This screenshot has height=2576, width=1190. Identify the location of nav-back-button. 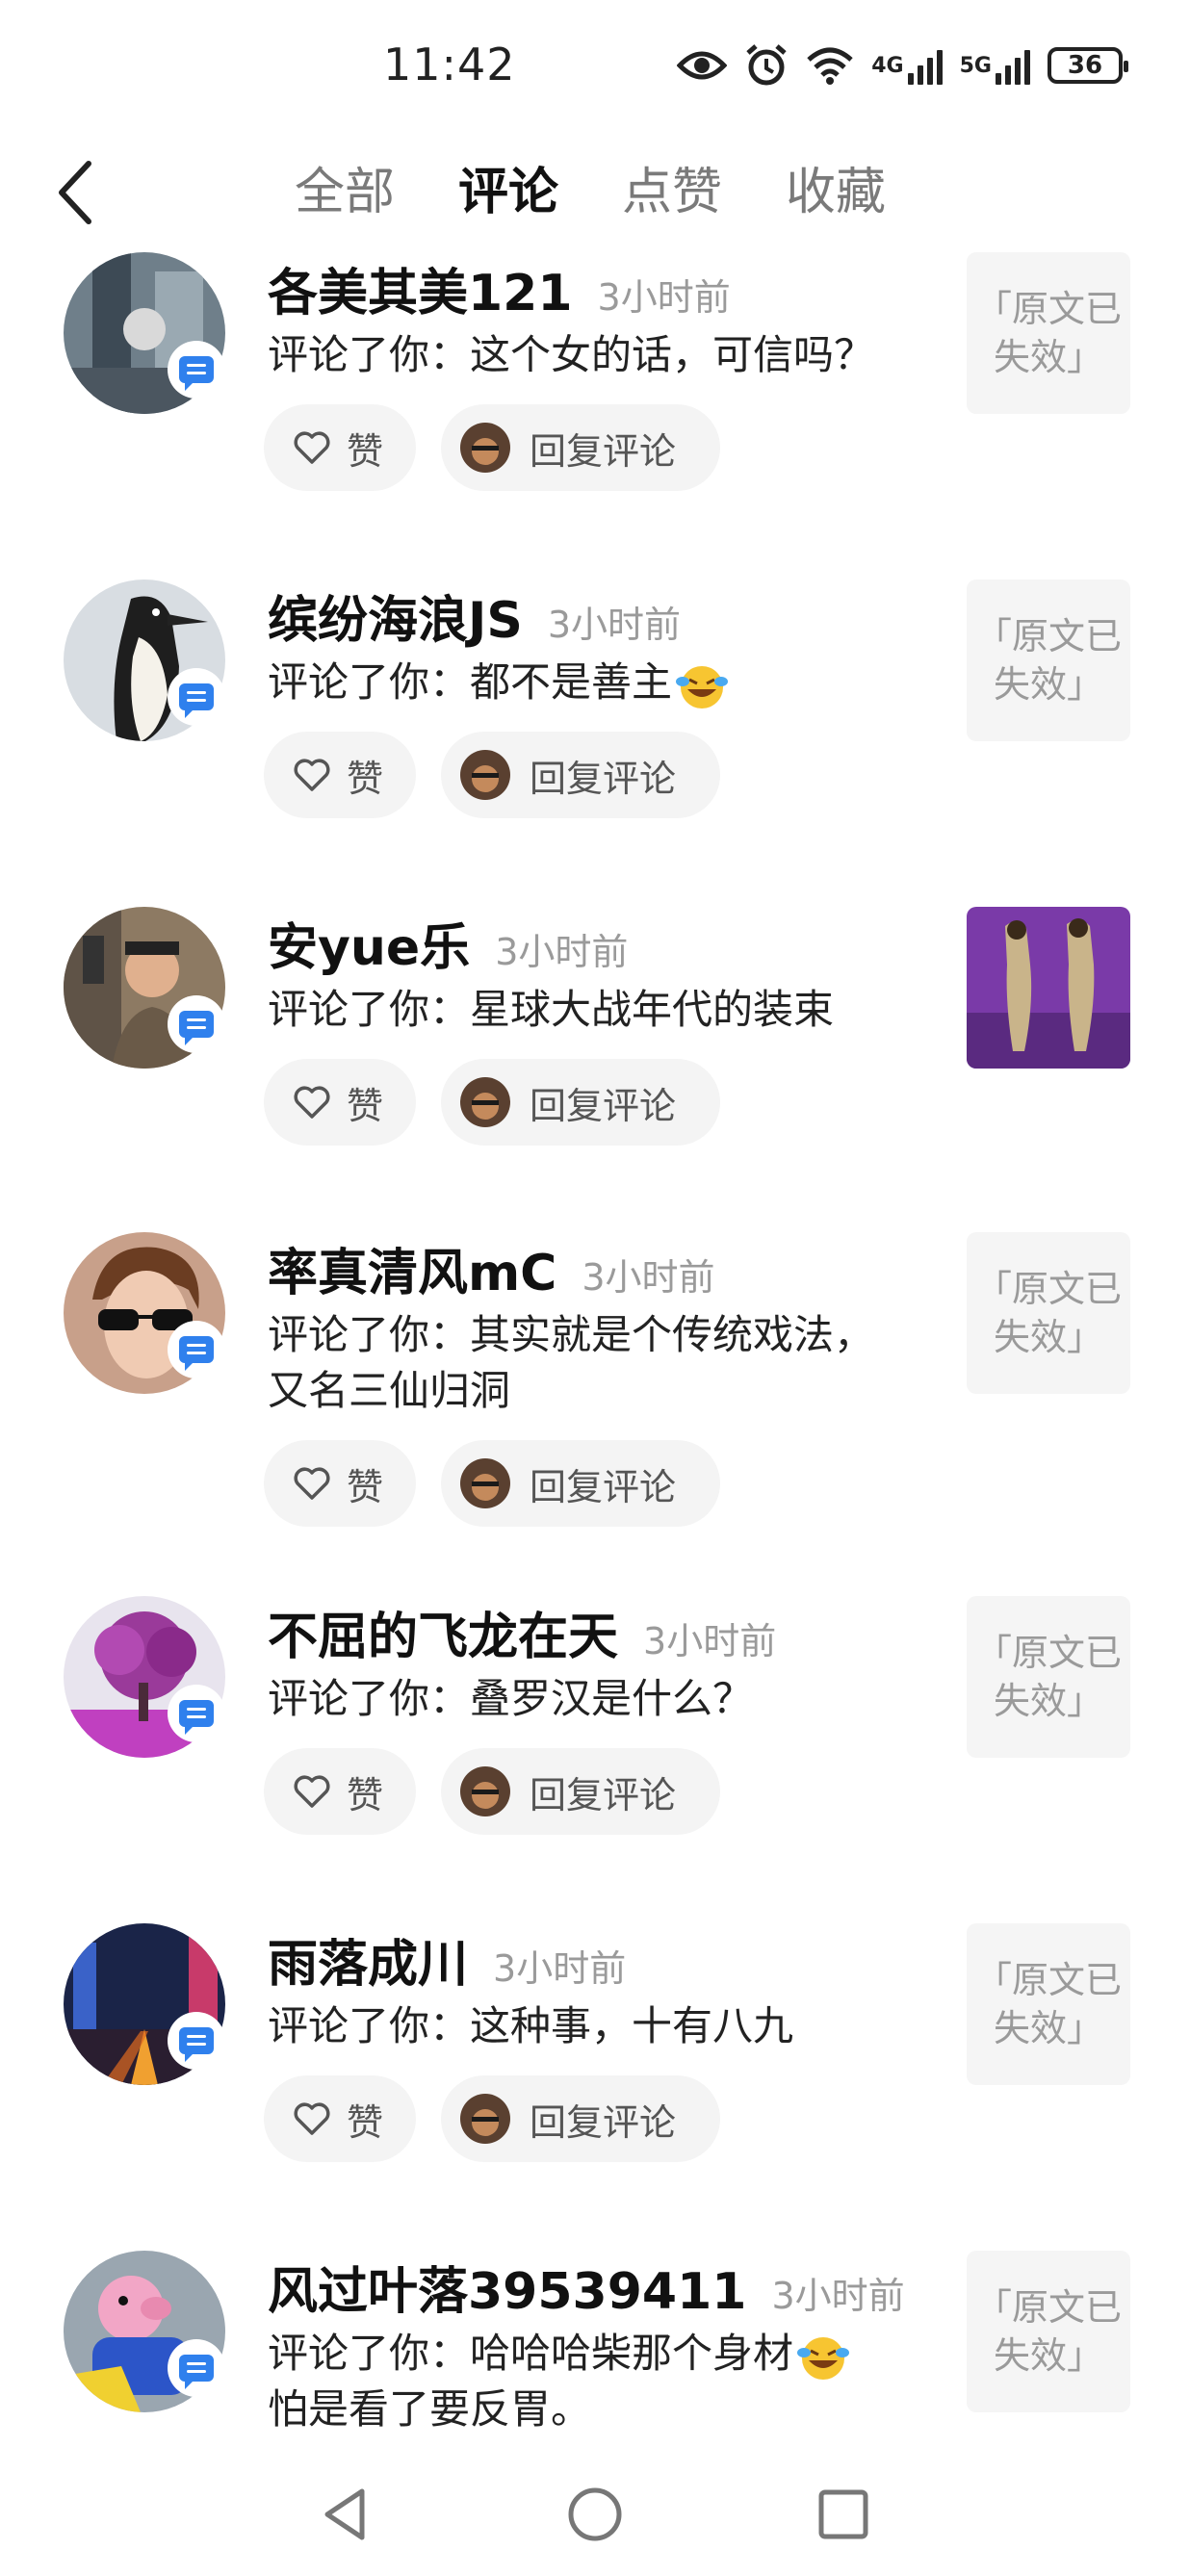
(347, 2514).